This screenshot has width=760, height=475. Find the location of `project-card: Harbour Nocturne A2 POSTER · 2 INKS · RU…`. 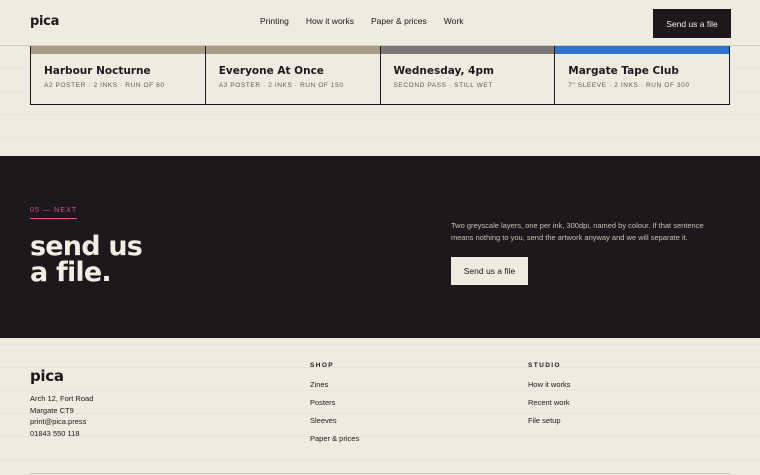

project-card: Harbour Nocturne A2 POSTER · 2 INKS · RU… is located at coordinates (118, 75).